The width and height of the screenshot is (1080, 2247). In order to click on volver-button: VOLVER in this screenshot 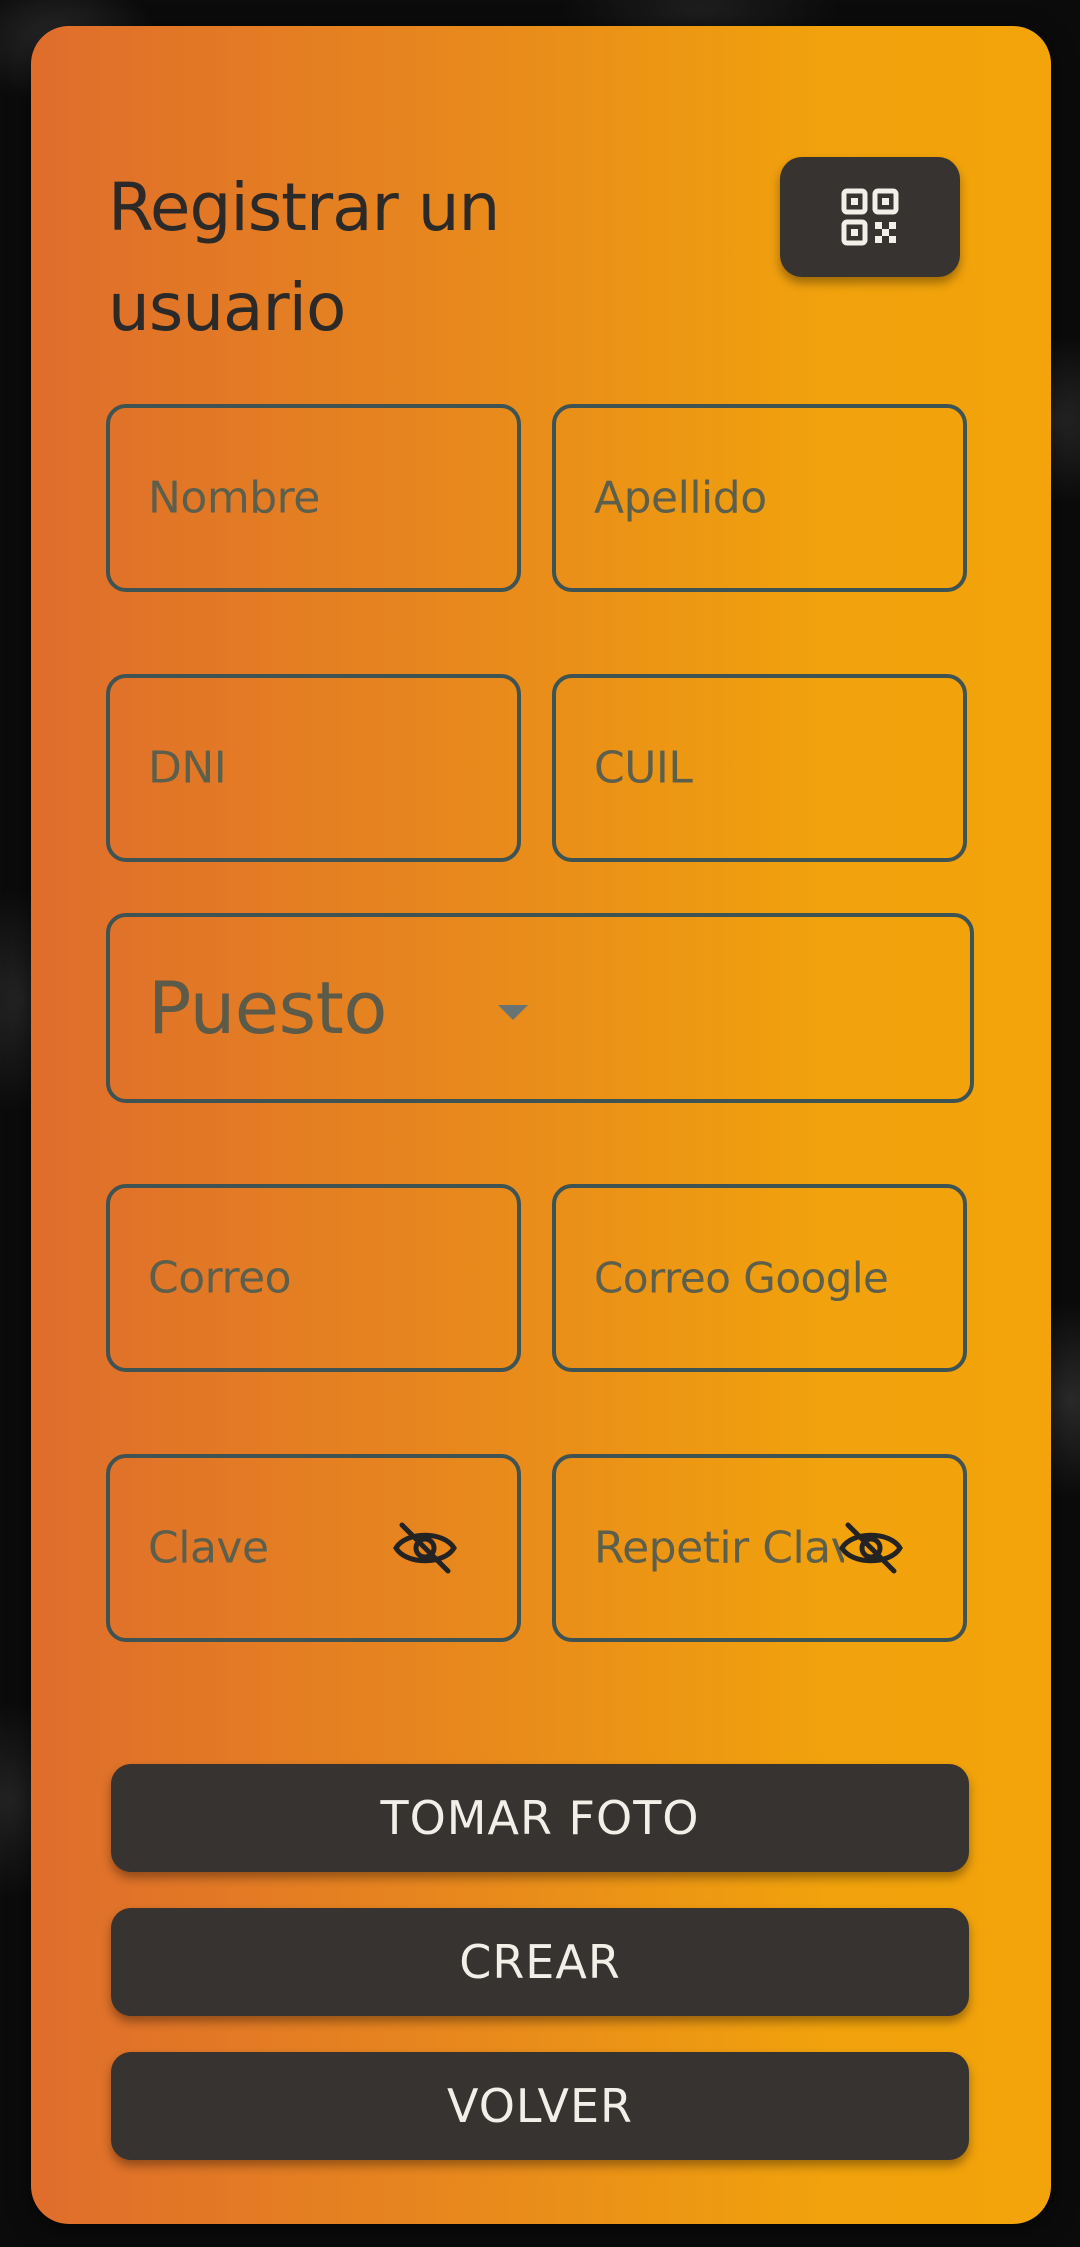, I will do `click(540, 2106)`.